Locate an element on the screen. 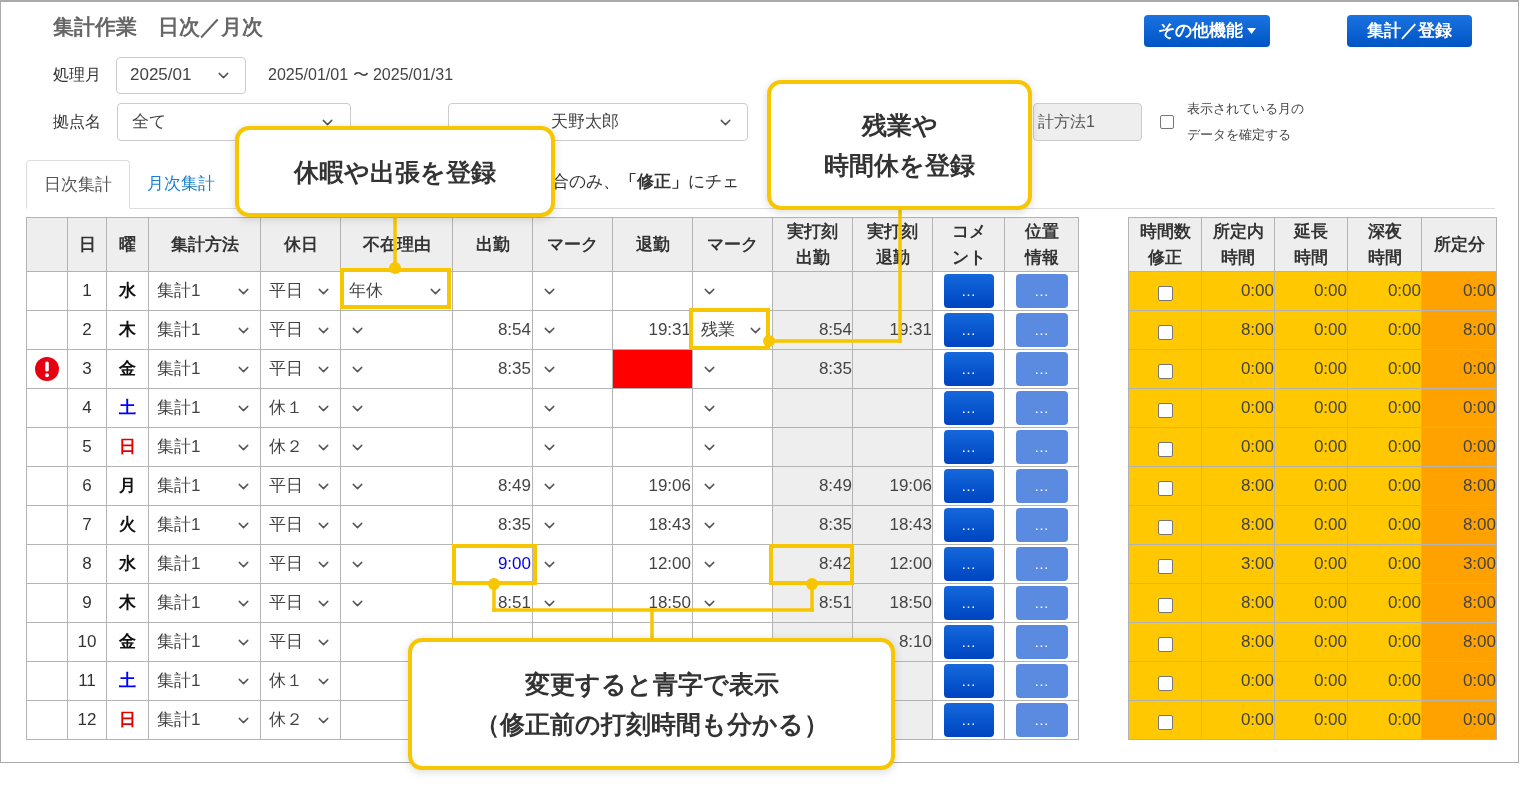 This screenshot has height=808, width=1520. tab: 月次集計 is located at coordinates (181, 183).